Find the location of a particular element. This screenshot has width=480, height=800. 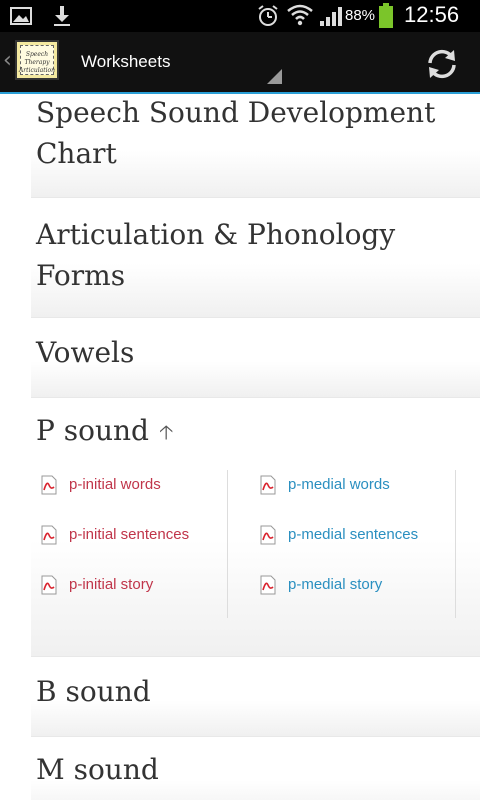

section-title-line2: Chart is located at coordinates (76, 153).